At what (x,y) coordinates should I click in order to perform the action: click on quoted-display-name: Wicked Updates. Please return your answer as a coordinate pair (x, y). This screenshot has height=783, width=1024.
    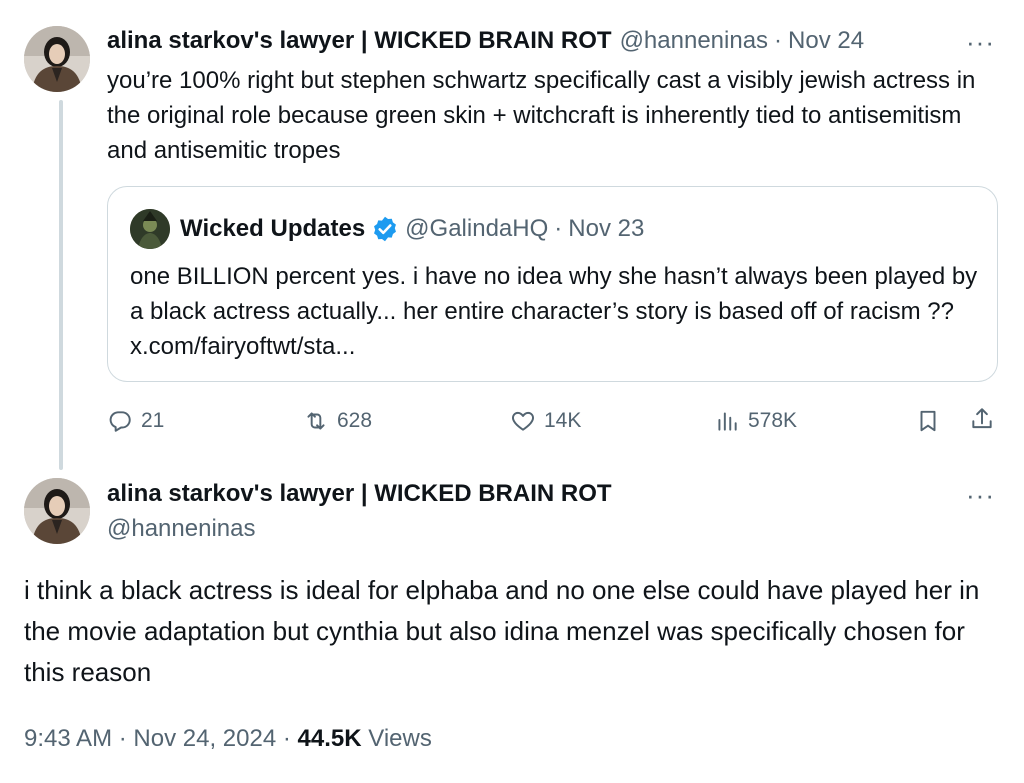
    Looking at the image, I should click on (273, 228).